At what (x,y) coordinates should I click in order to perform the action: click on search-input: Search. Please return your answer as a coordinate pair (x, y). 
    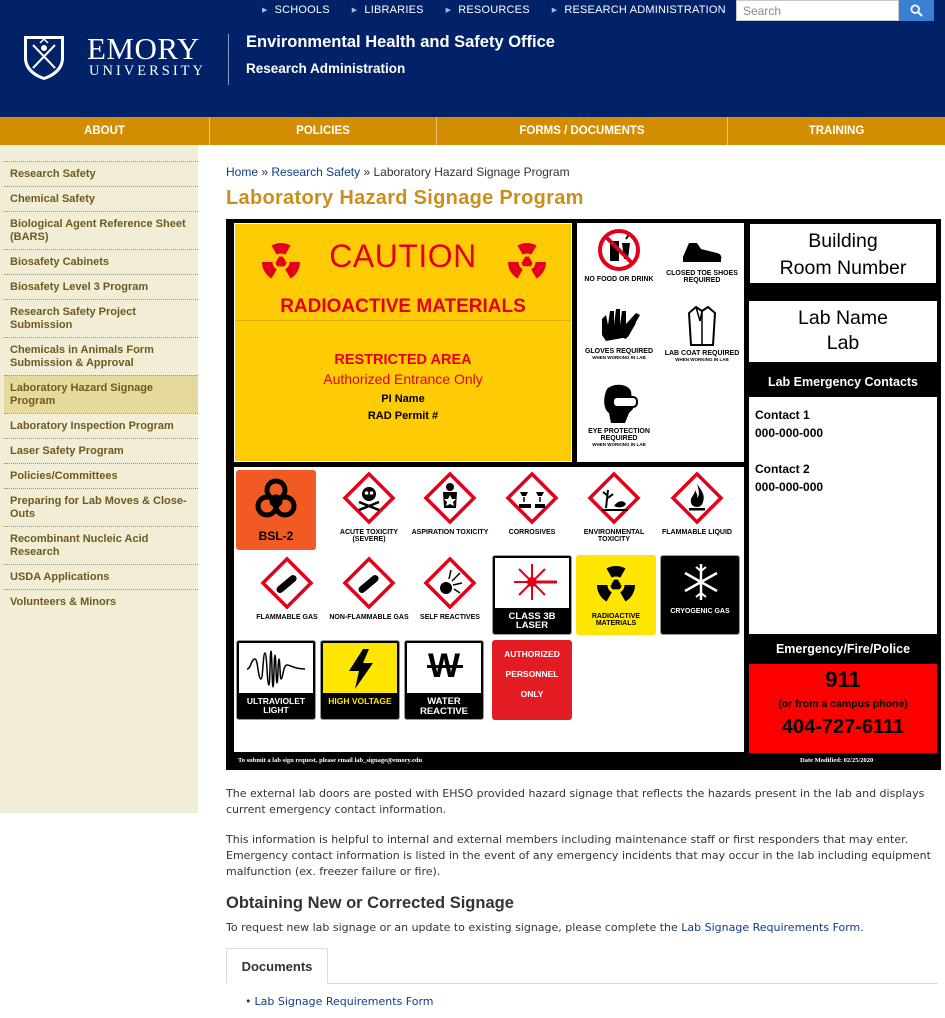
    Looking at the image, I should click on (817, 10).